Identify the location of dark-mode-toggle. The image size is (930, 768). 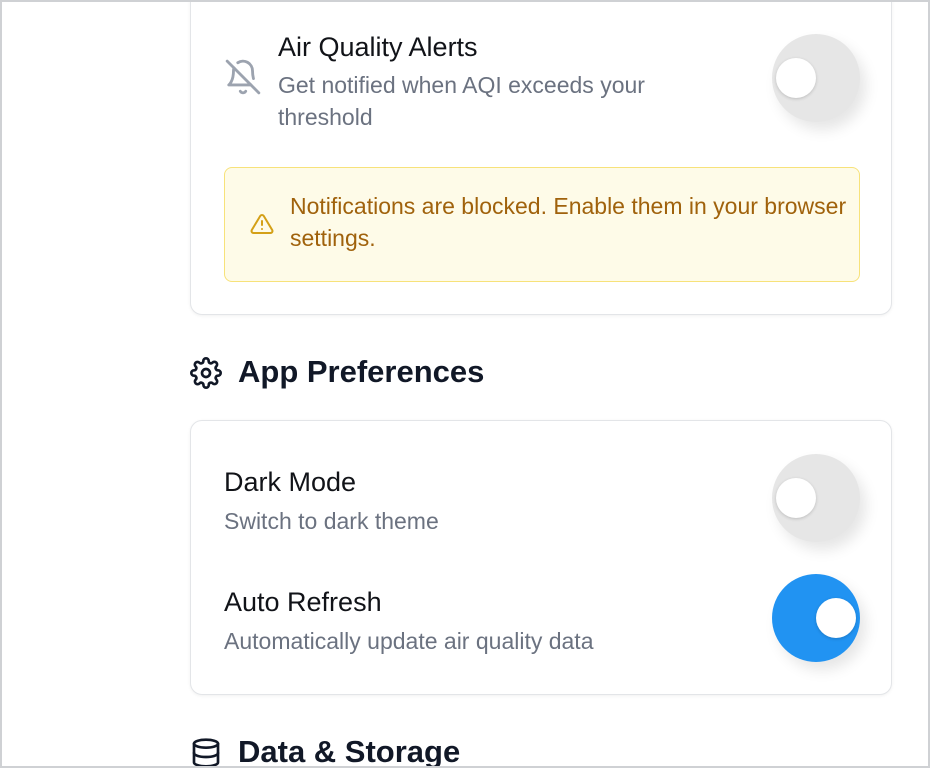
(816, 498).